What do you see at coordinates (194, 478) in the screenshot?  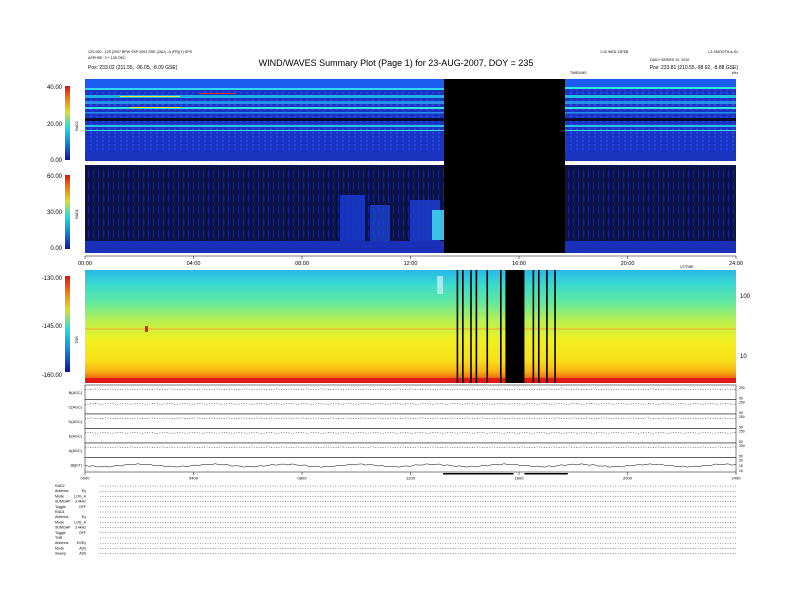 I see `time-tick-label: 0400` at bounding box center [194, 478].